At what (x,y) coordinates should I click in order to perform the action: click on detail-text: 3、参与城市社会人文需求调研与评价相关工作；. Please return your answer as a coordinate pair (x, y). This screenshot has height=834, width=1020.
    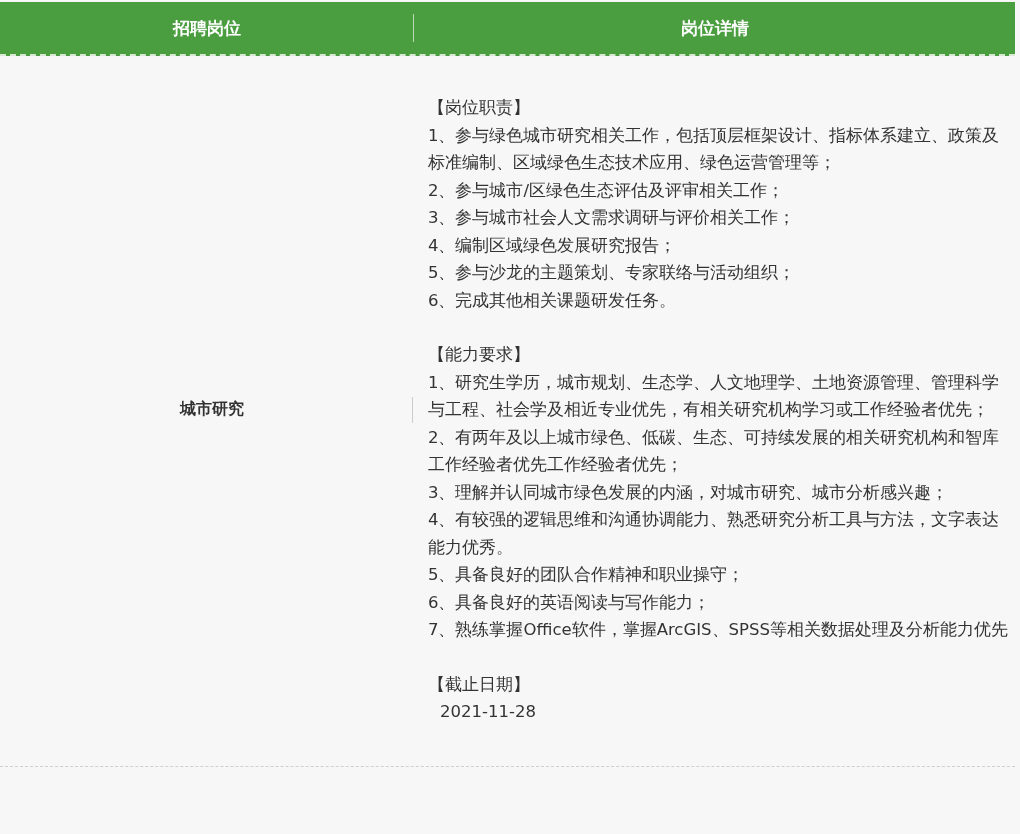
    Looking at the image, I should click on (612, 218).